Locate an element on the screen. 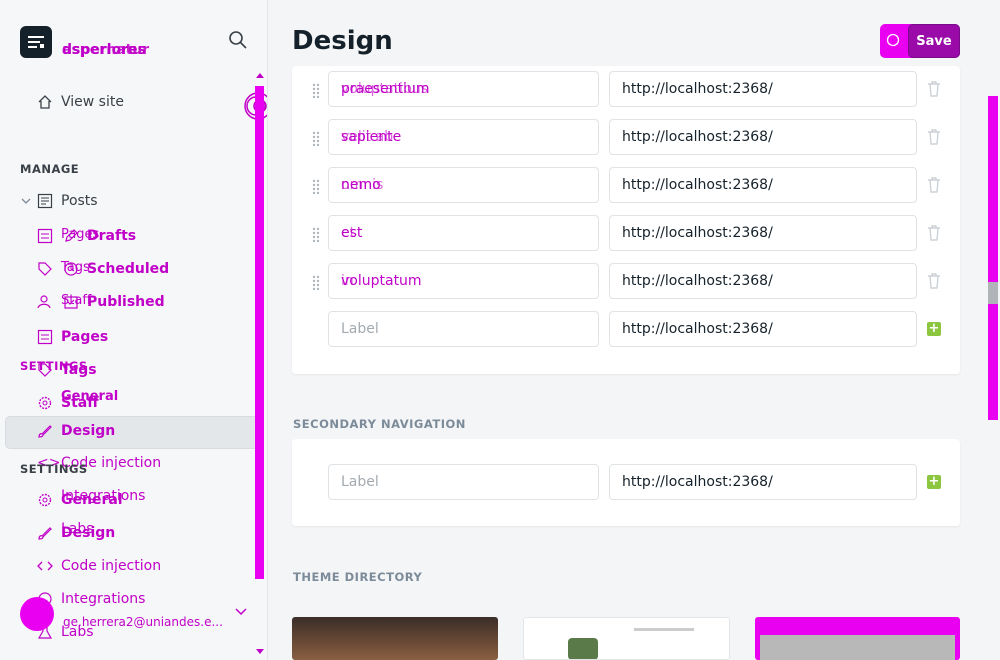  sidebar-item-general: General is located at coordinates (80, 500).